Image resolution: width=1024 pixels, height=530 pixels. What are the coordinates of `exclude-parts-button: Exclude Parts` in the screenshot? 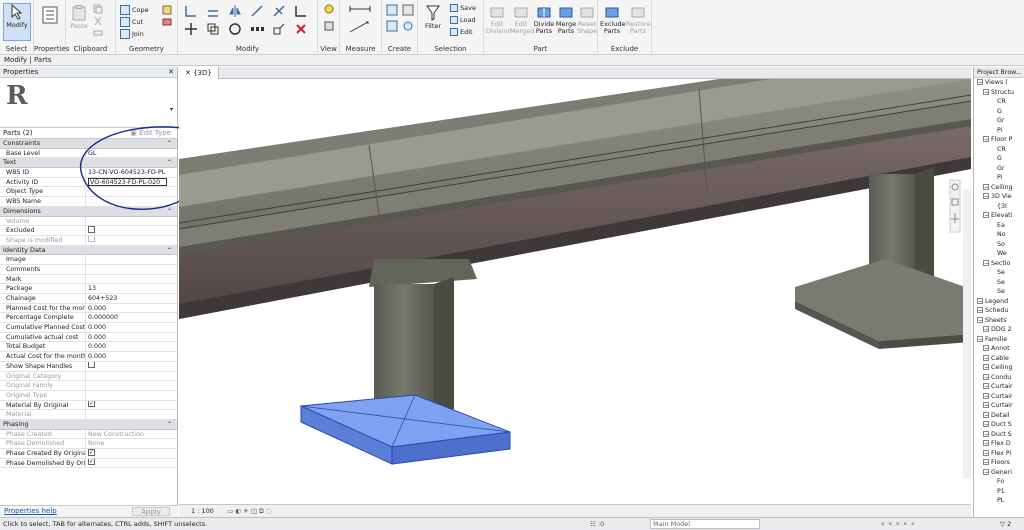 It's located at (612, 20).